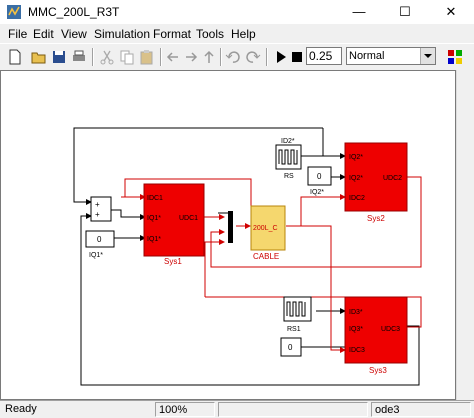 This screenshot has width=474, height=418. What do you see at coordinates (101, 209) in the screenshot?
I see `sum-block` at bounding box center [101, 209].